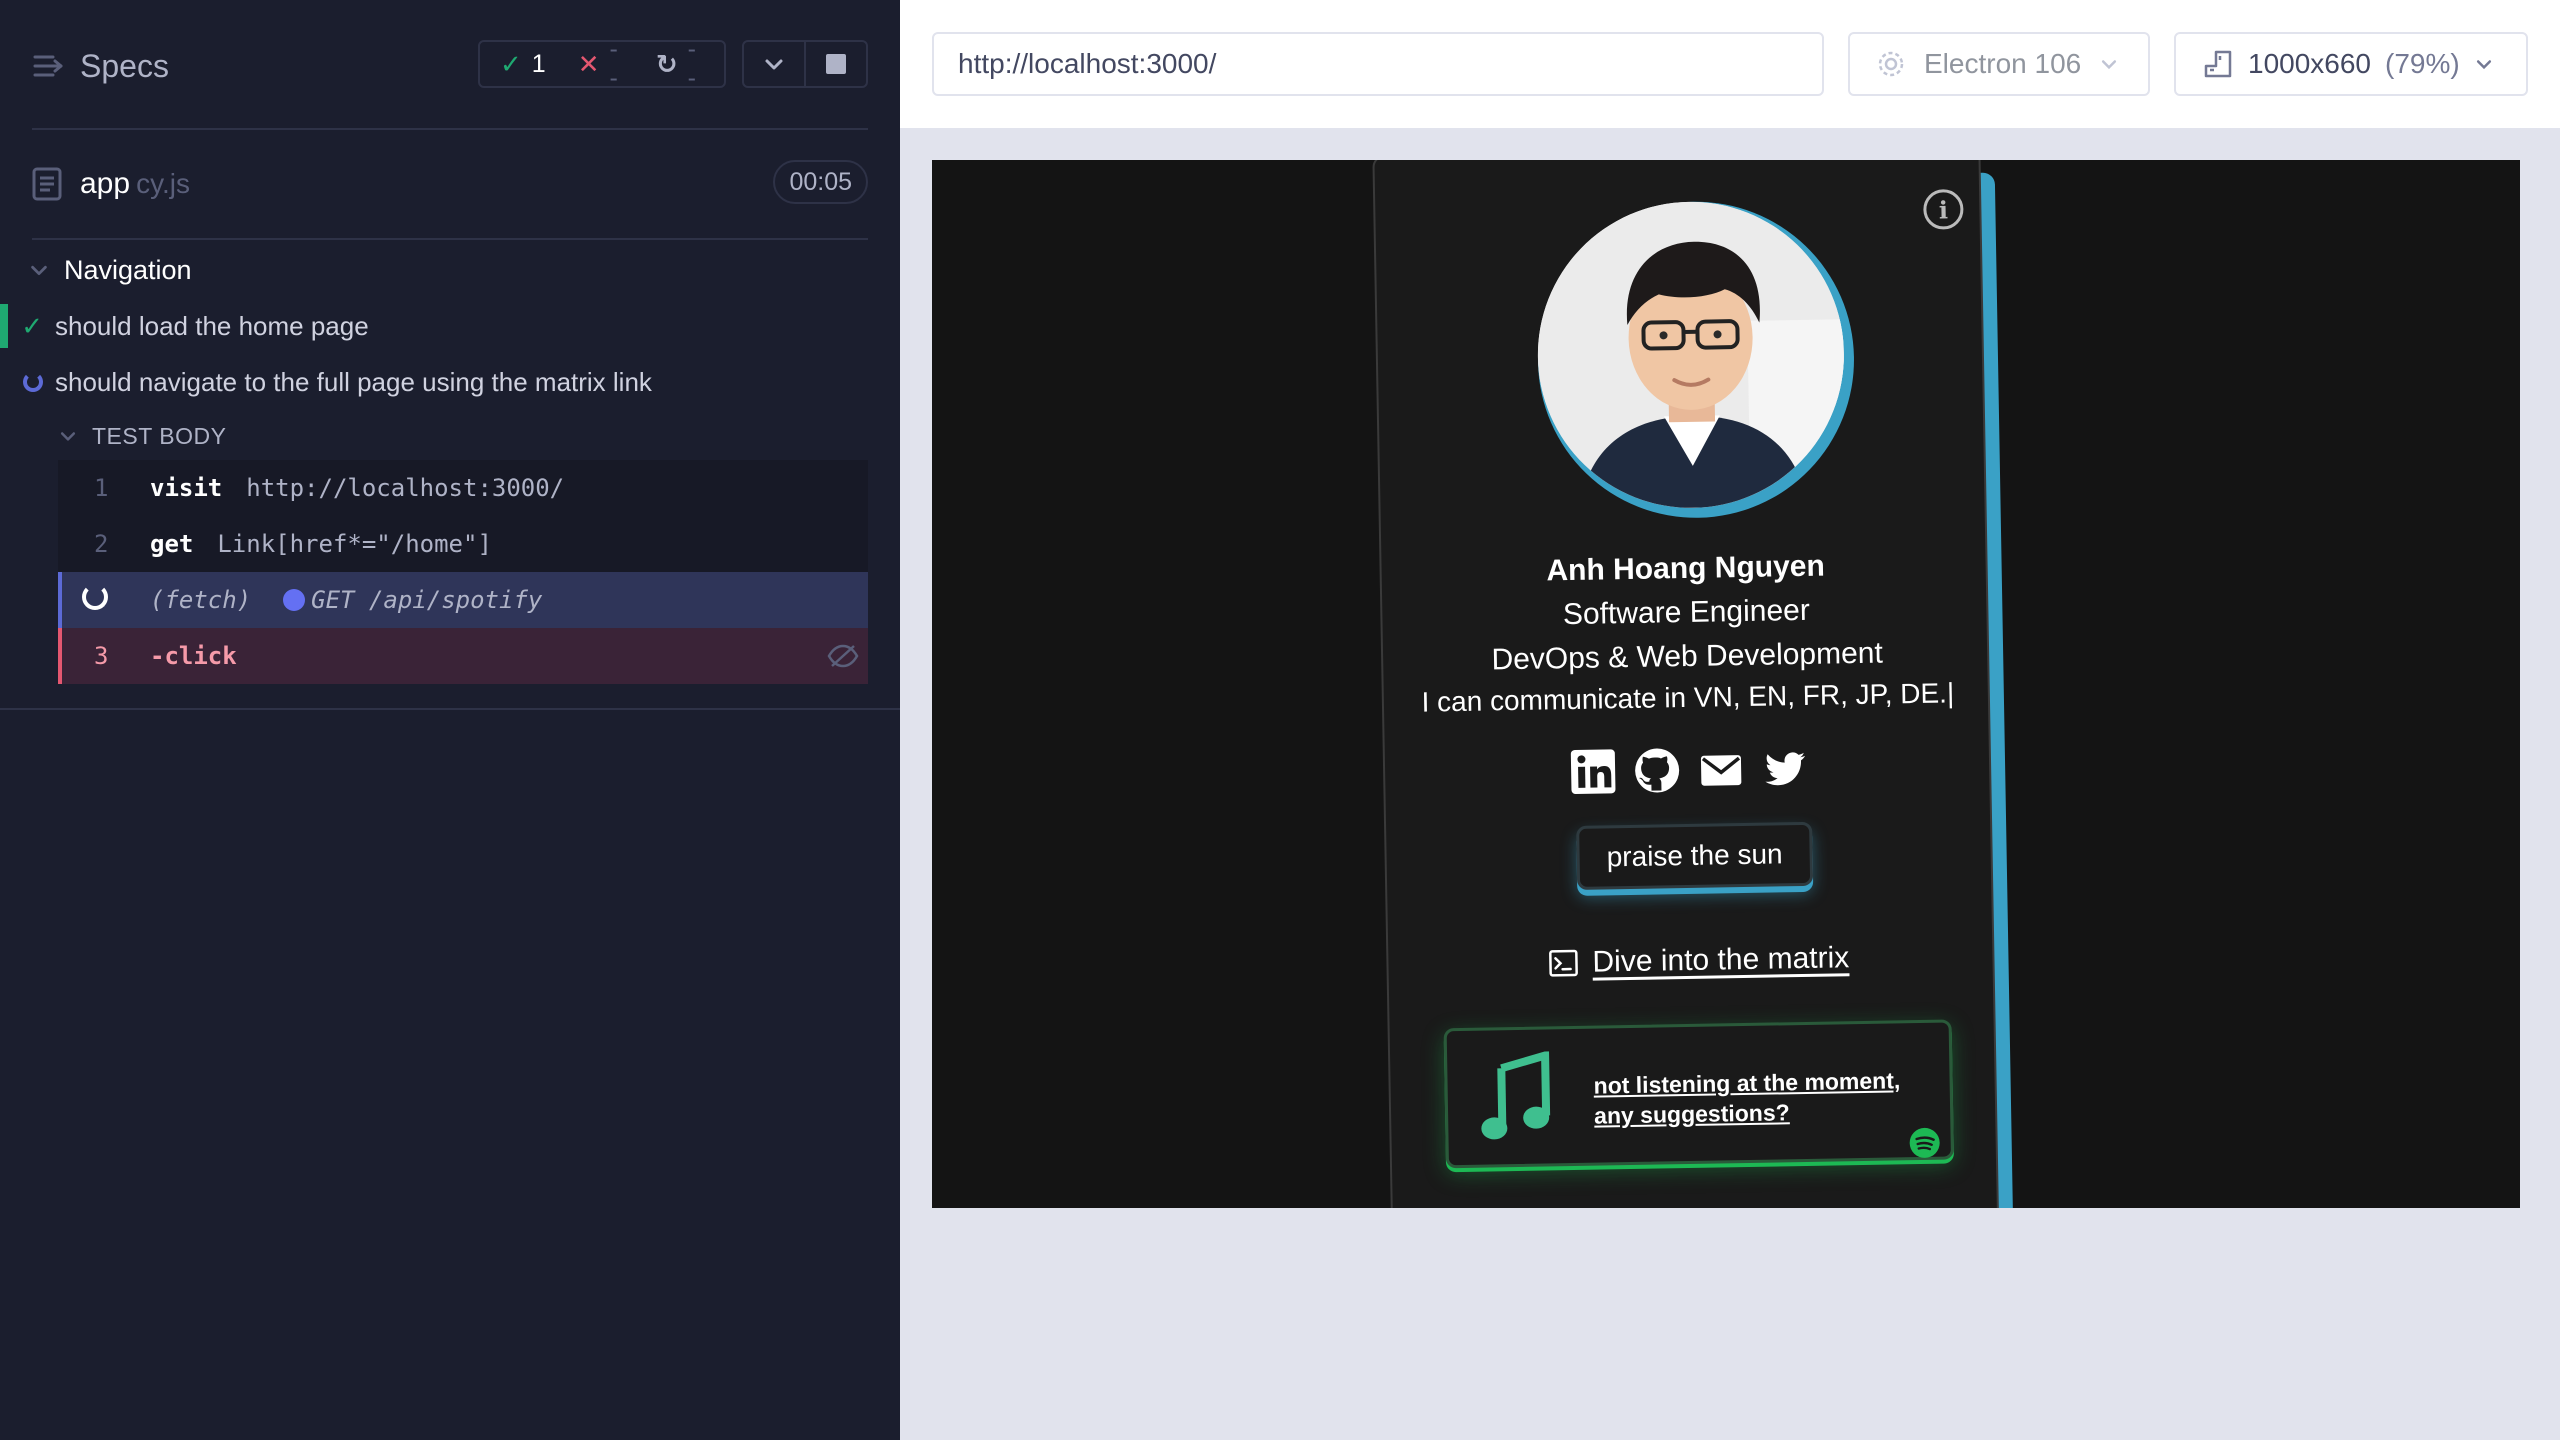 This screenshot has width=2560, height=1440. Describe the element at coordinates (405, 488) in the screenshot. I see `command-message: http://localhost:3000/` at that location.